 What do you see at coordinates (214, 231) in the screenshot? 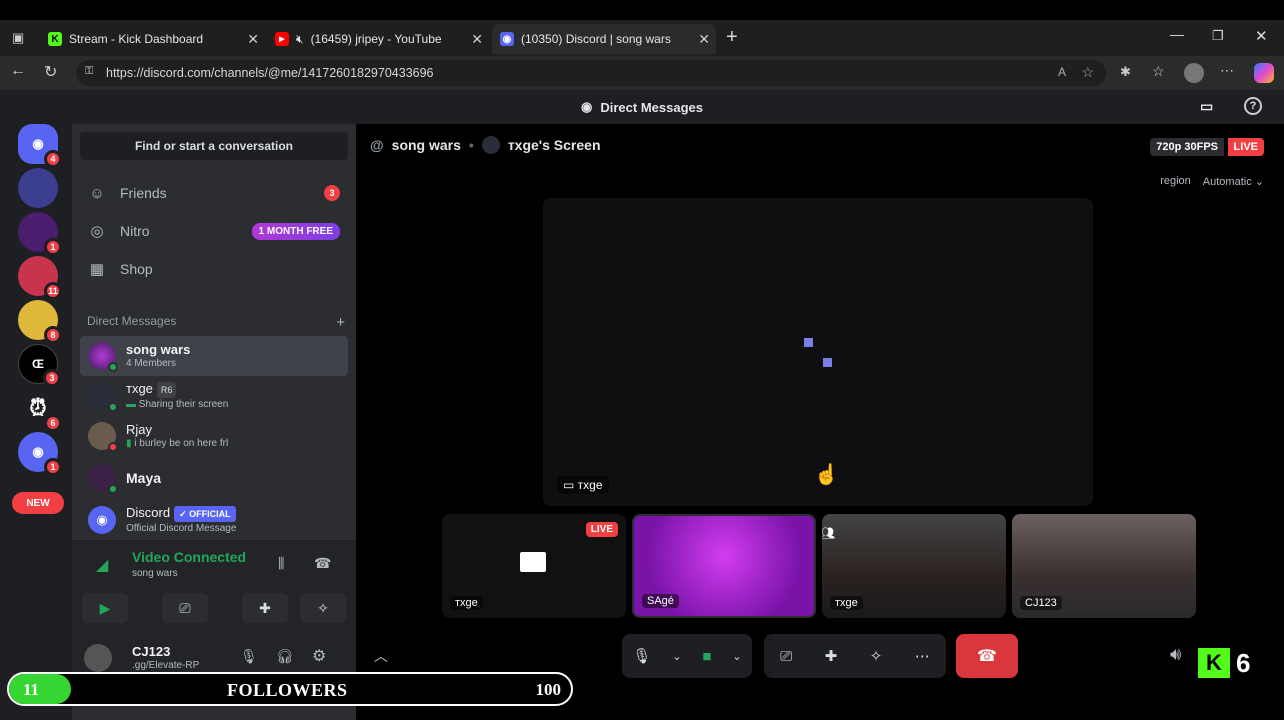
I see `nitro-nav-item: ◎ Nitro 1 MONTH FREE` at bounding box center [214, 231].